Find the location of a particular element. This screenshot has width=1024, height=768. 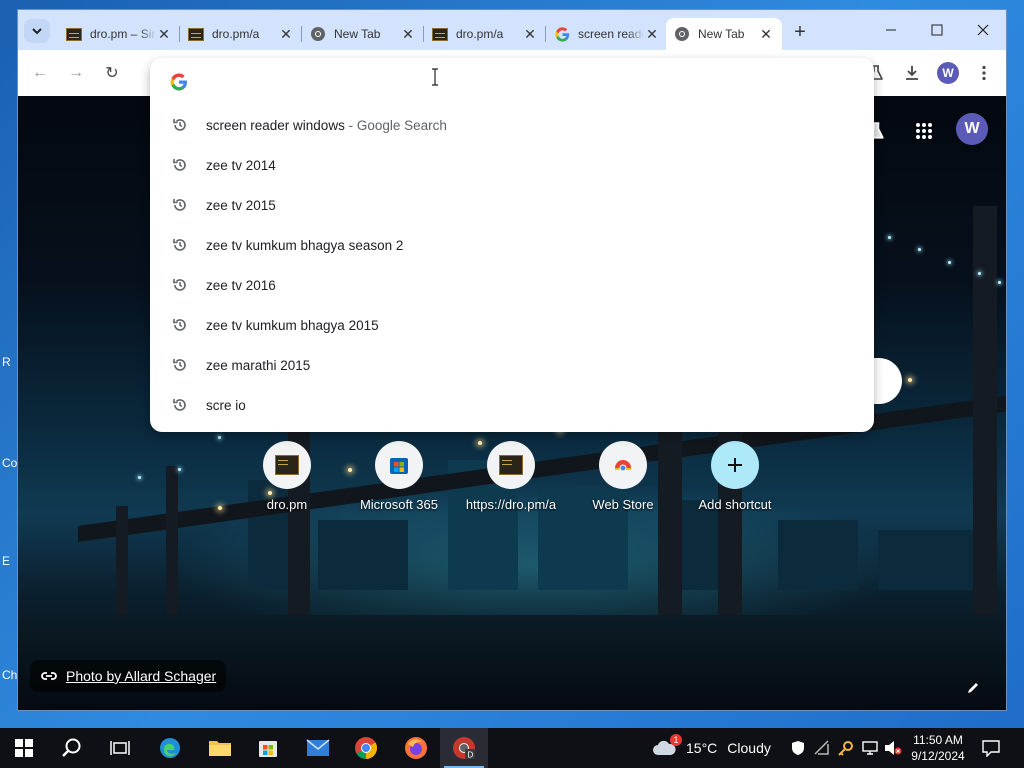

chevron-down-icon is located at coordinates (37, 31).